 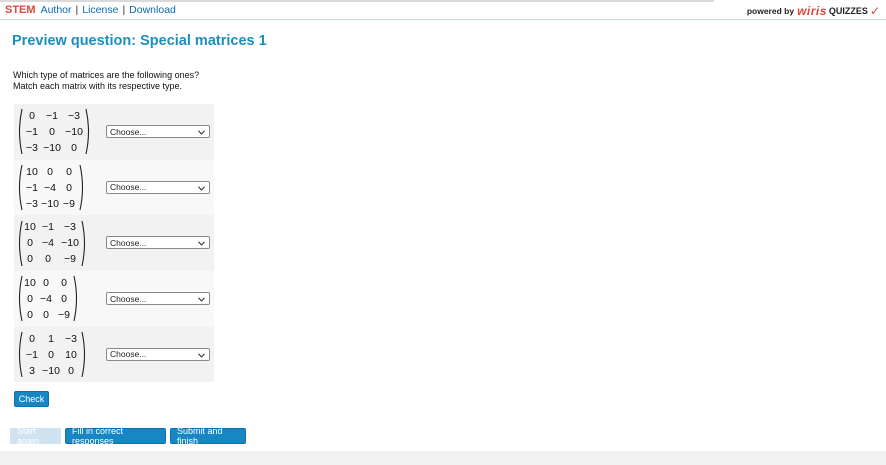 What do you see at coordinates (139, 41) in the screenshot?
I see `page-title: Preview question: Special matrices 1` at bounding box center [139, 41].